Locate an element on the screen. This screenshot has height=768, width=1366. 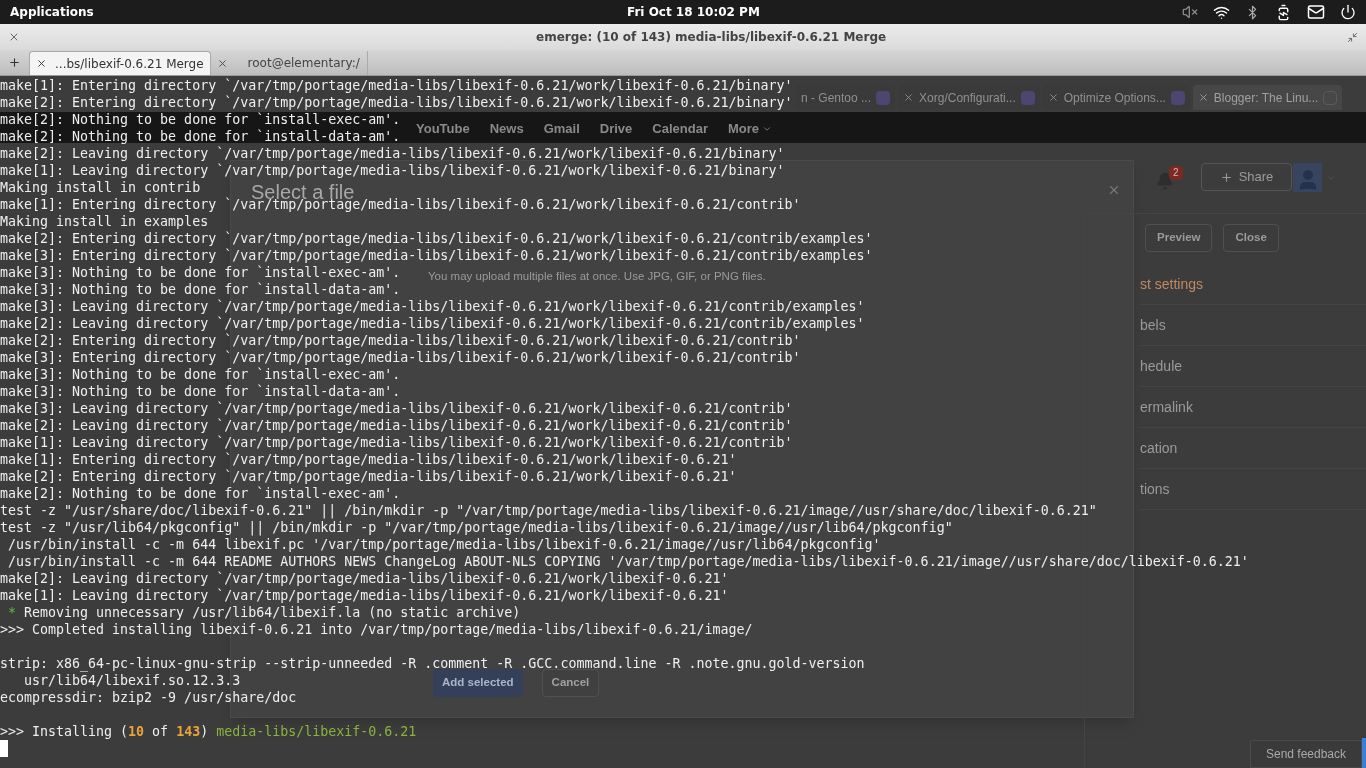
terminal-line: make[3]: Leaving directory `/var/tmp/portage/media-libs/libexif-0.6.21/work/libexif-0.6.21/contrib' is located at coordinates (396, 408).